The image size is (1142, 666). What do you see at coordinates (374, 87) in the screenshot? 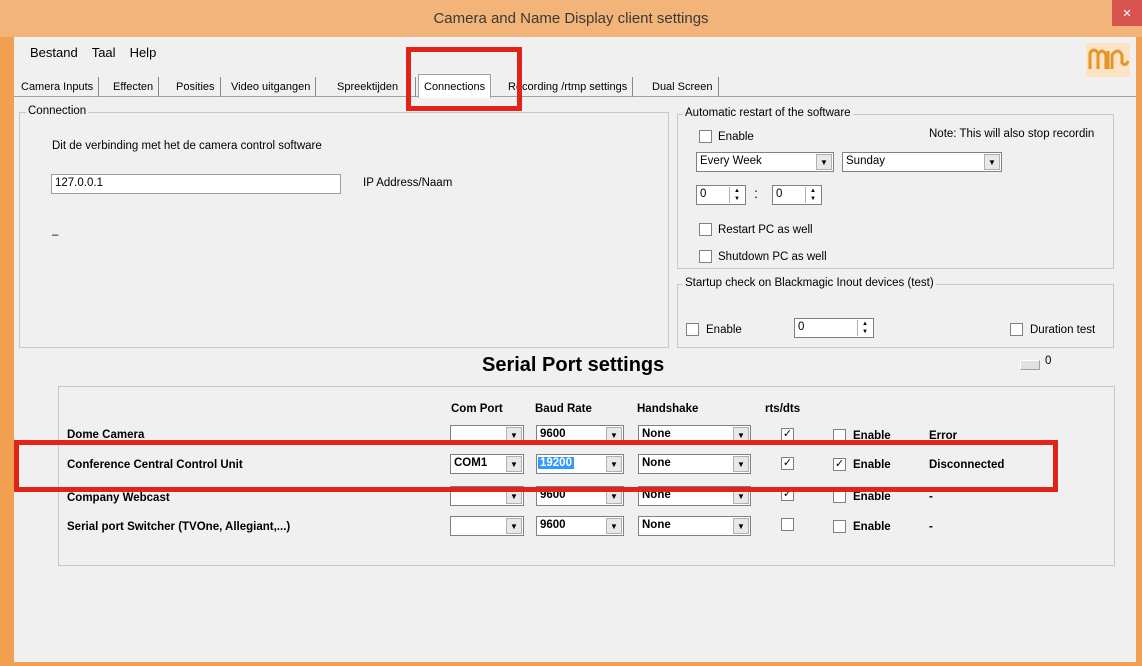
I see `tab-spreektijden: Spreektijden` at bounding box center [374, 87].